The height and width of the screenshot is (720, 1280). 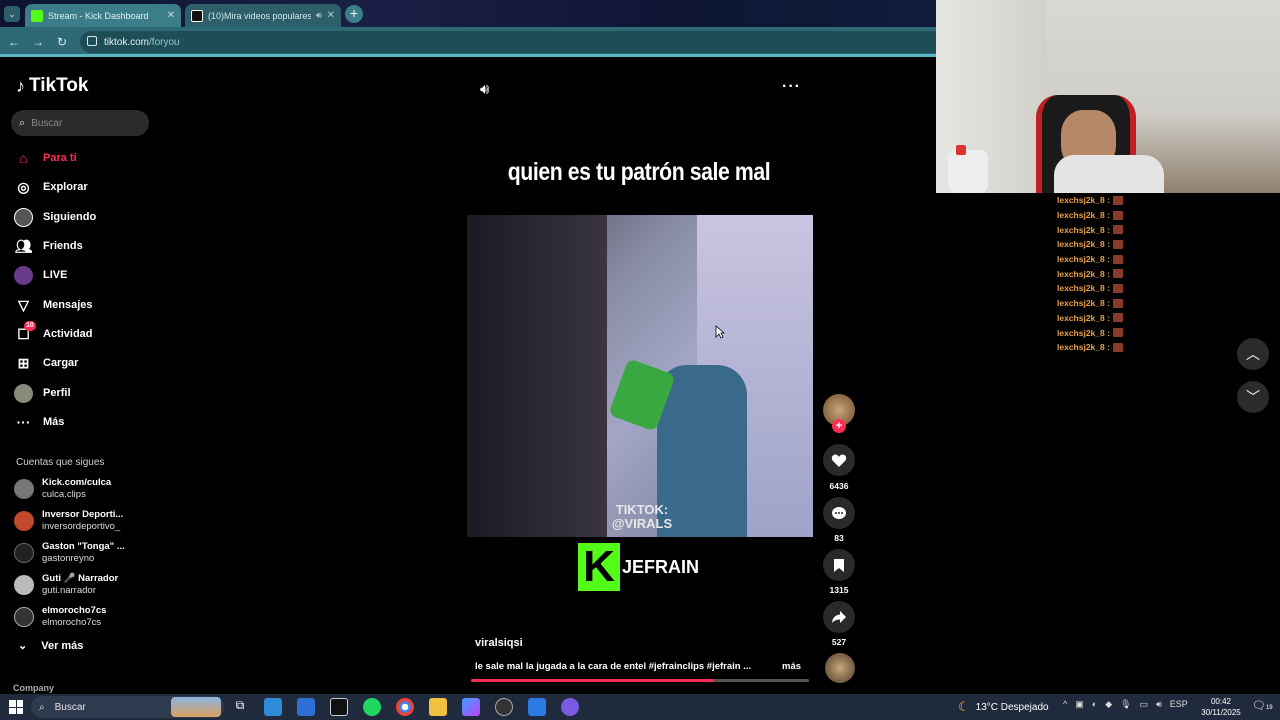 I want to click on tray-app-icon: ◐, so click(x=1094, y=704).